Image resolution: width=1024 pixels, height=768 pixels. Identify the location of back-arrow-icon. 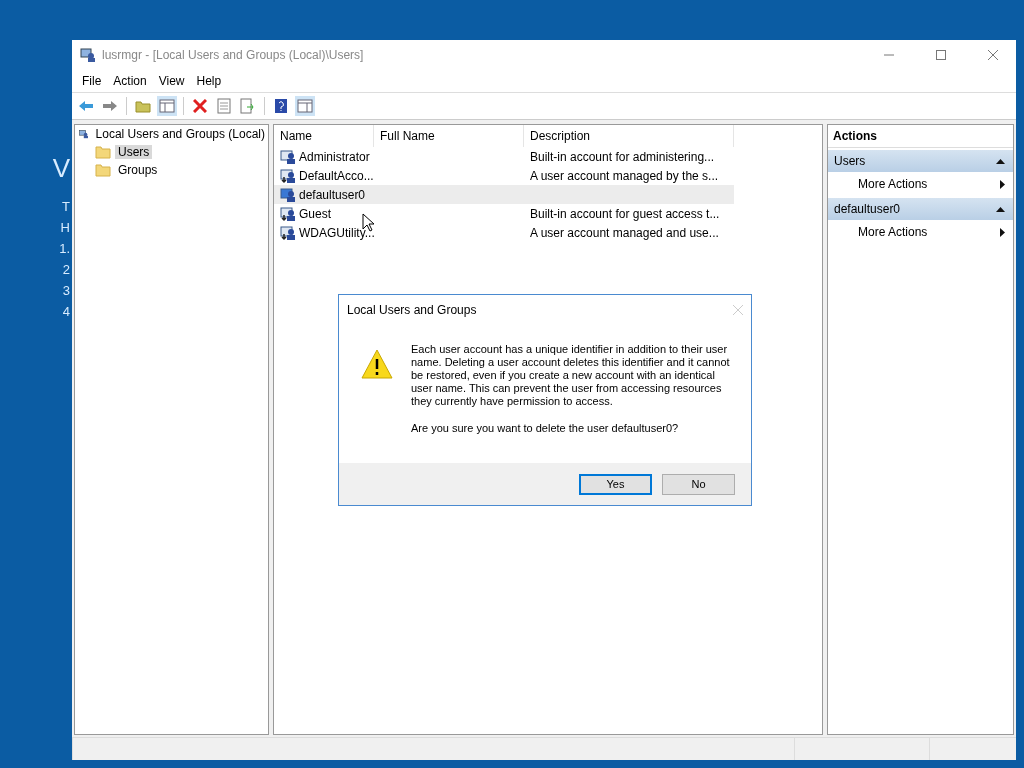
(86, 106).